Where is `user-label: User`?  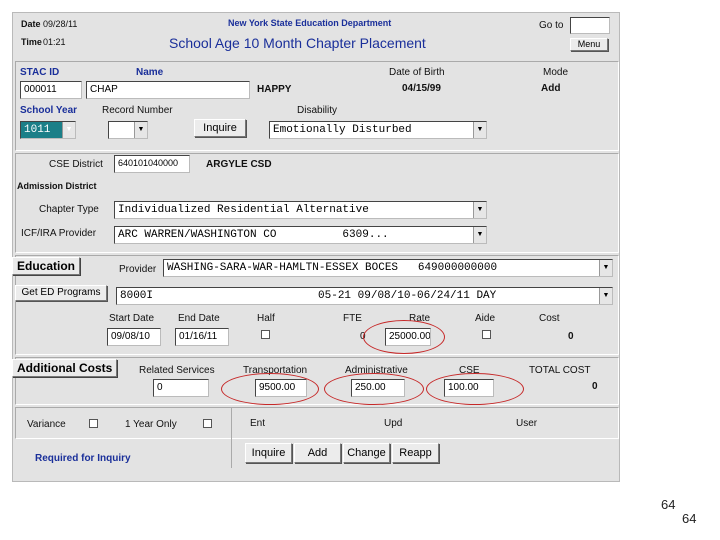
user-label: User is located at coordinates (527, 423).